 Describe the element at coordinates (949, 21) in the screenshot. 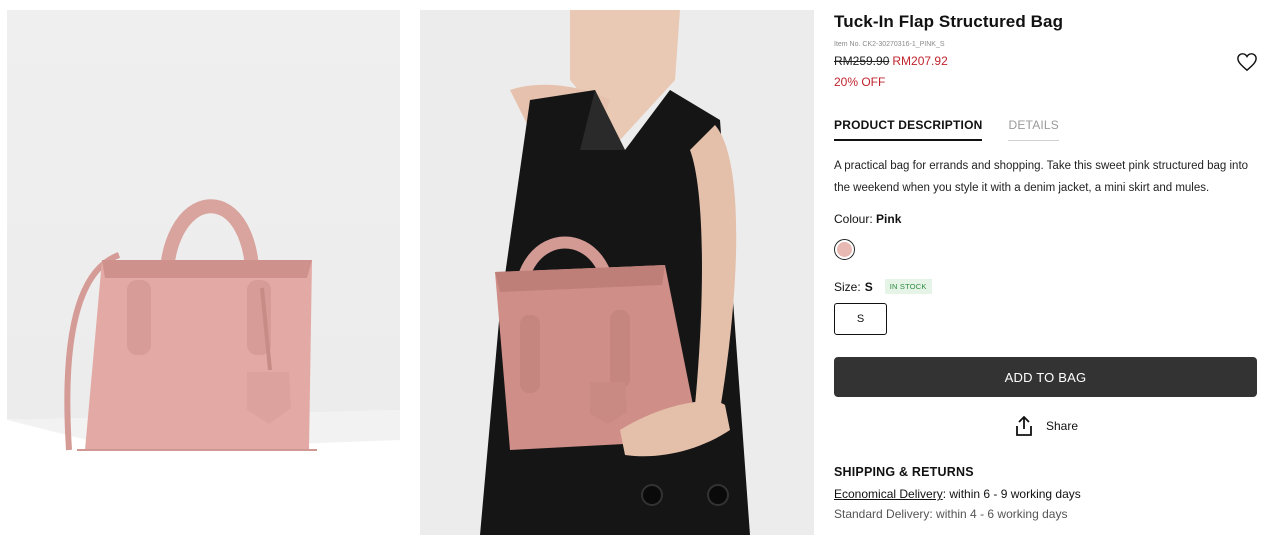

I see `product-title: Tuck-In Flap Structured Bag` at that location.